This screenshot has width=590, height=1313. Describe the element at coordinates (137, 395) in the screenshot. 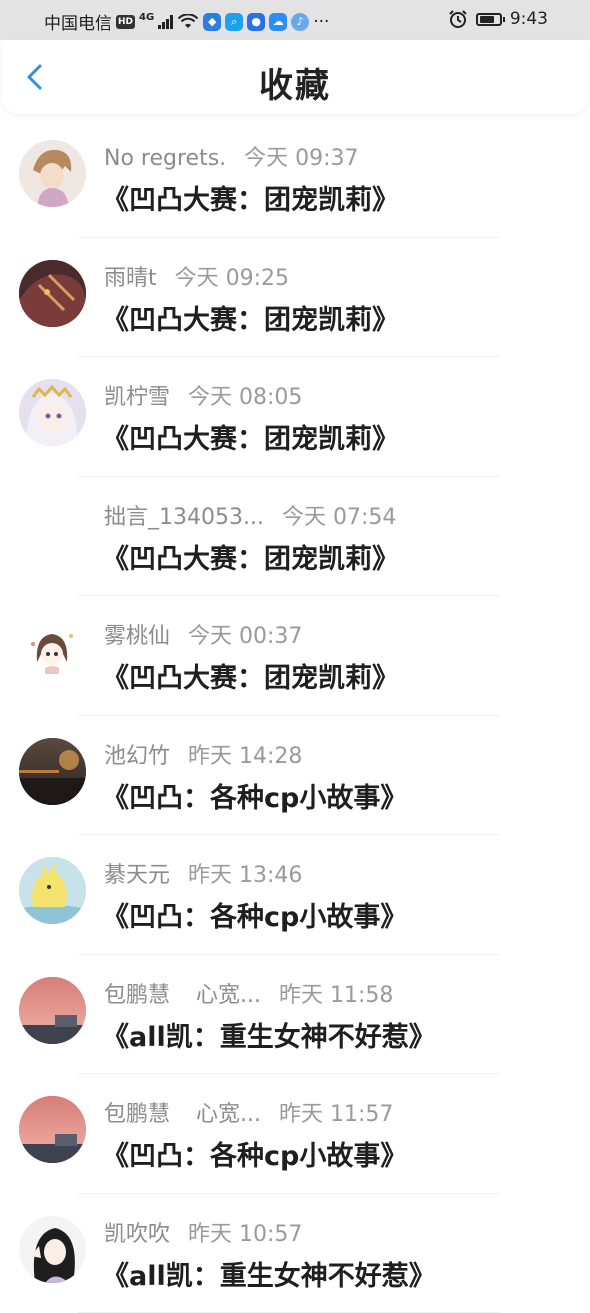

I see `sender-name: 凯柠雪` at that location.